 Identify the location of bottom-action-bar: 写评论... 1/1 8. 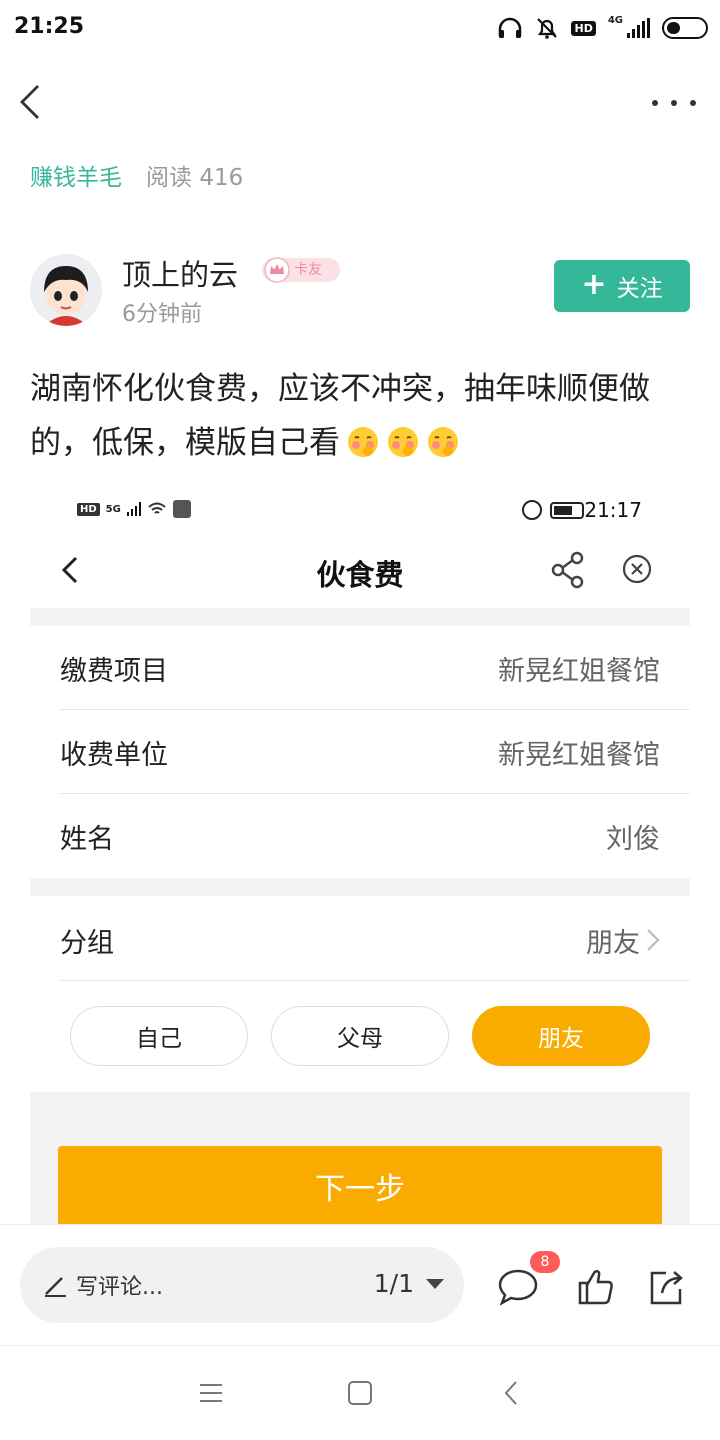
(360, 1284).